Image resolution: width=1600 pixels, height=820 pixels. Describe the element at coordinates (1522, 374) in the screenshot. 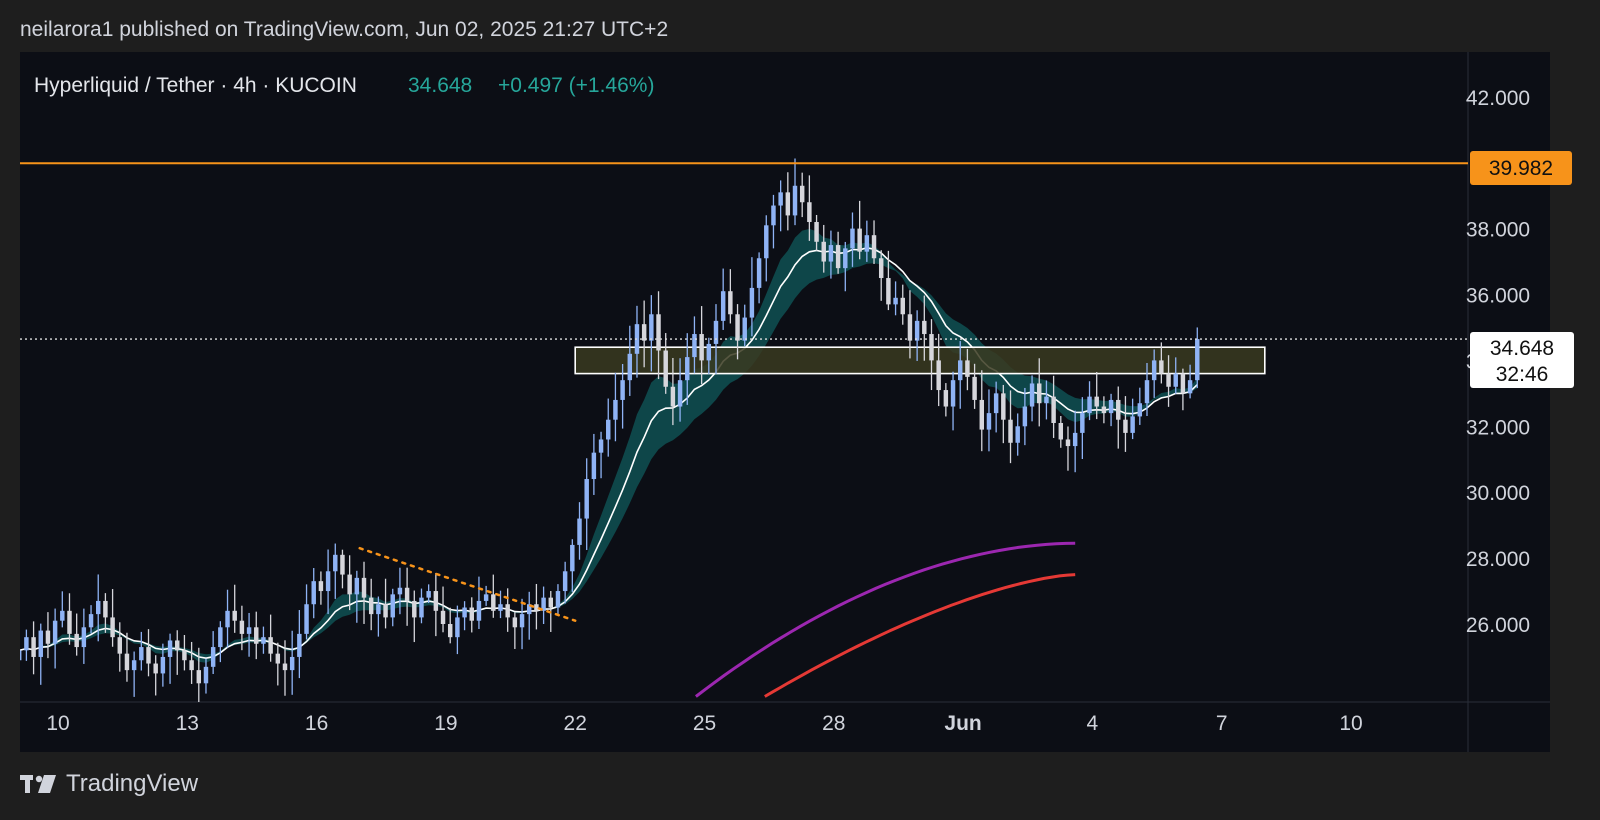

I see `countdown-text: 32:46` at that location.